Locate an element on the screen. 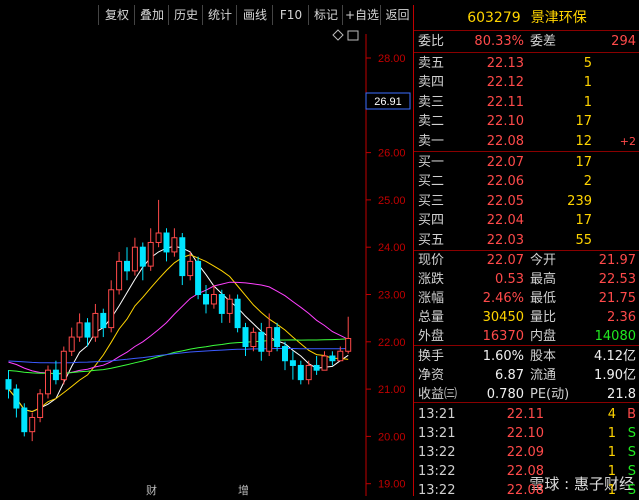 This screenshot has height=500, width=639. fund-value: 0.780 is located at coordinates (505, 394).